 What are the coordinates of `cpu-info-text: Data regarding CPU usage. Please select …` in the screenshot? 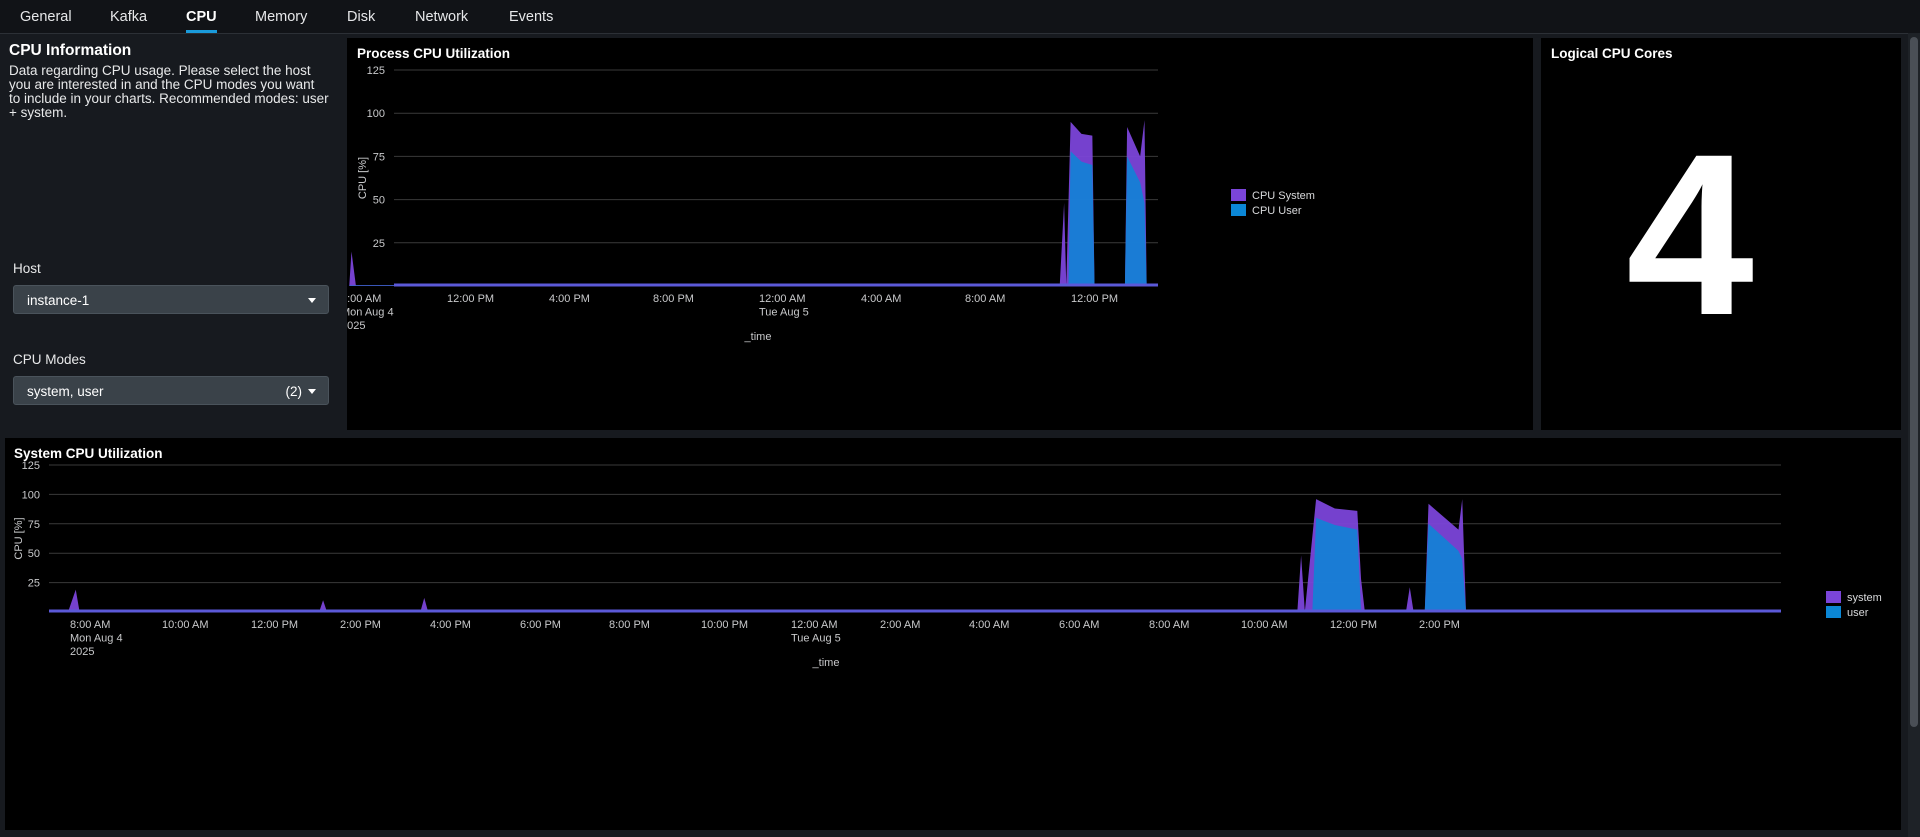 It's located at (169, 91).